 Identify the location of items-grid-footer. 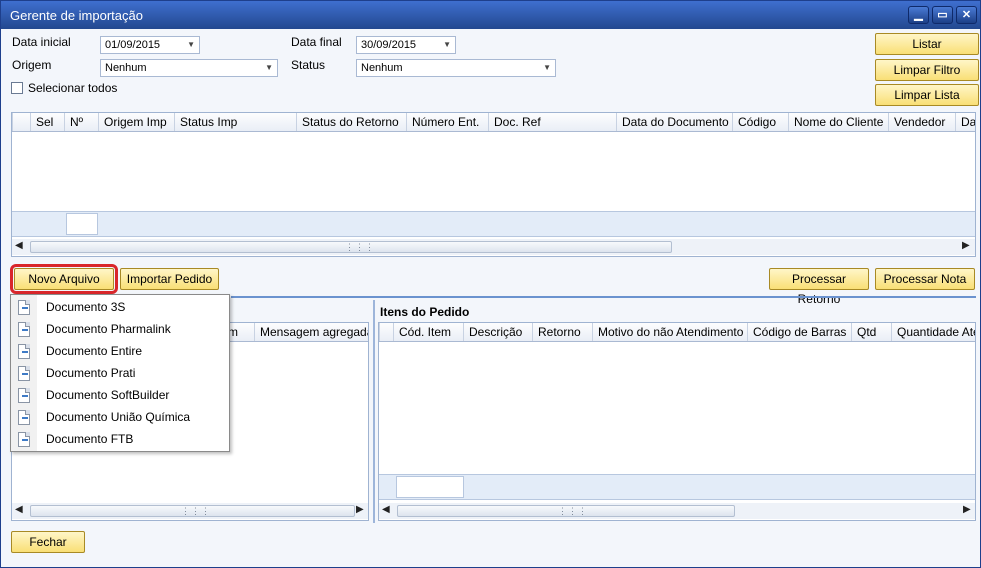
(677, 487).